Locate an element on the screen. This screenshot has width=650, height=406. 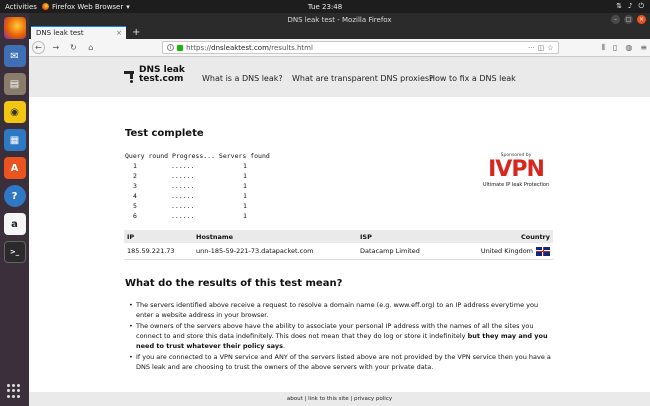
query-row: 1...... 1 is located at coordinates (190, 166).